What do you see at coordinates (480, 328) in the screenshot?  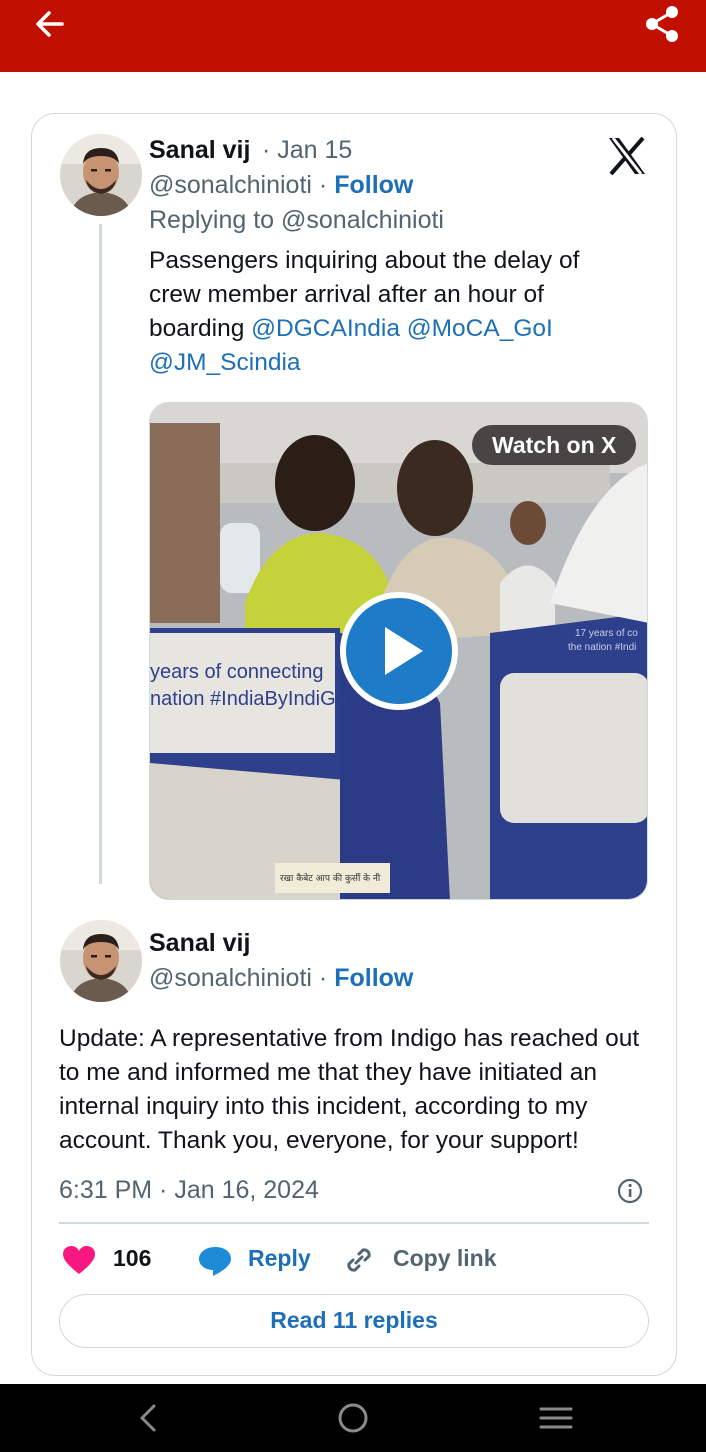 I see `mention-link: @MoCA_GoI` at bounding box center [480, 328].